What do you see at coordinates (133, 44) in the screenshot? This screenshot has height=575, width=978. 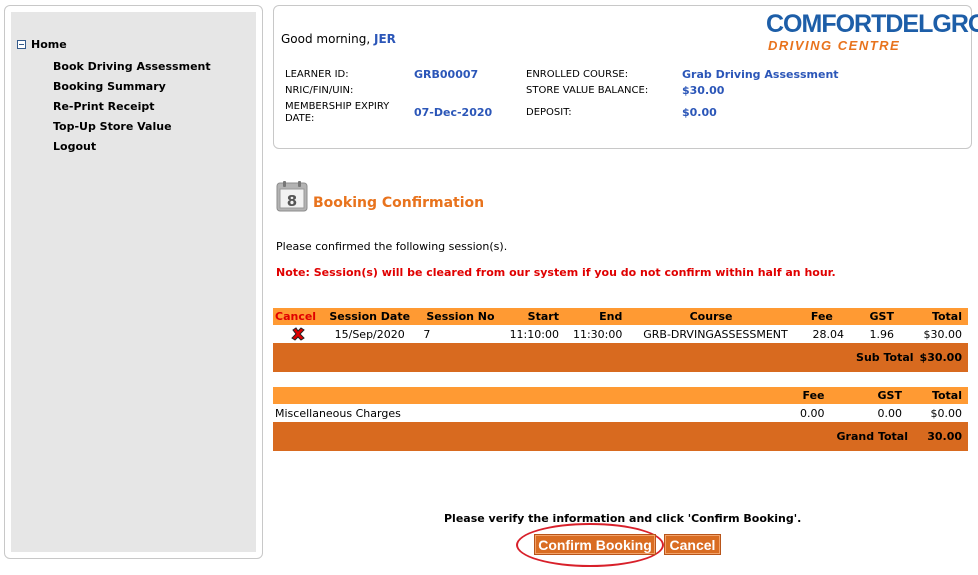 I see `nav-home: Home` at bounding box center [133, 44].